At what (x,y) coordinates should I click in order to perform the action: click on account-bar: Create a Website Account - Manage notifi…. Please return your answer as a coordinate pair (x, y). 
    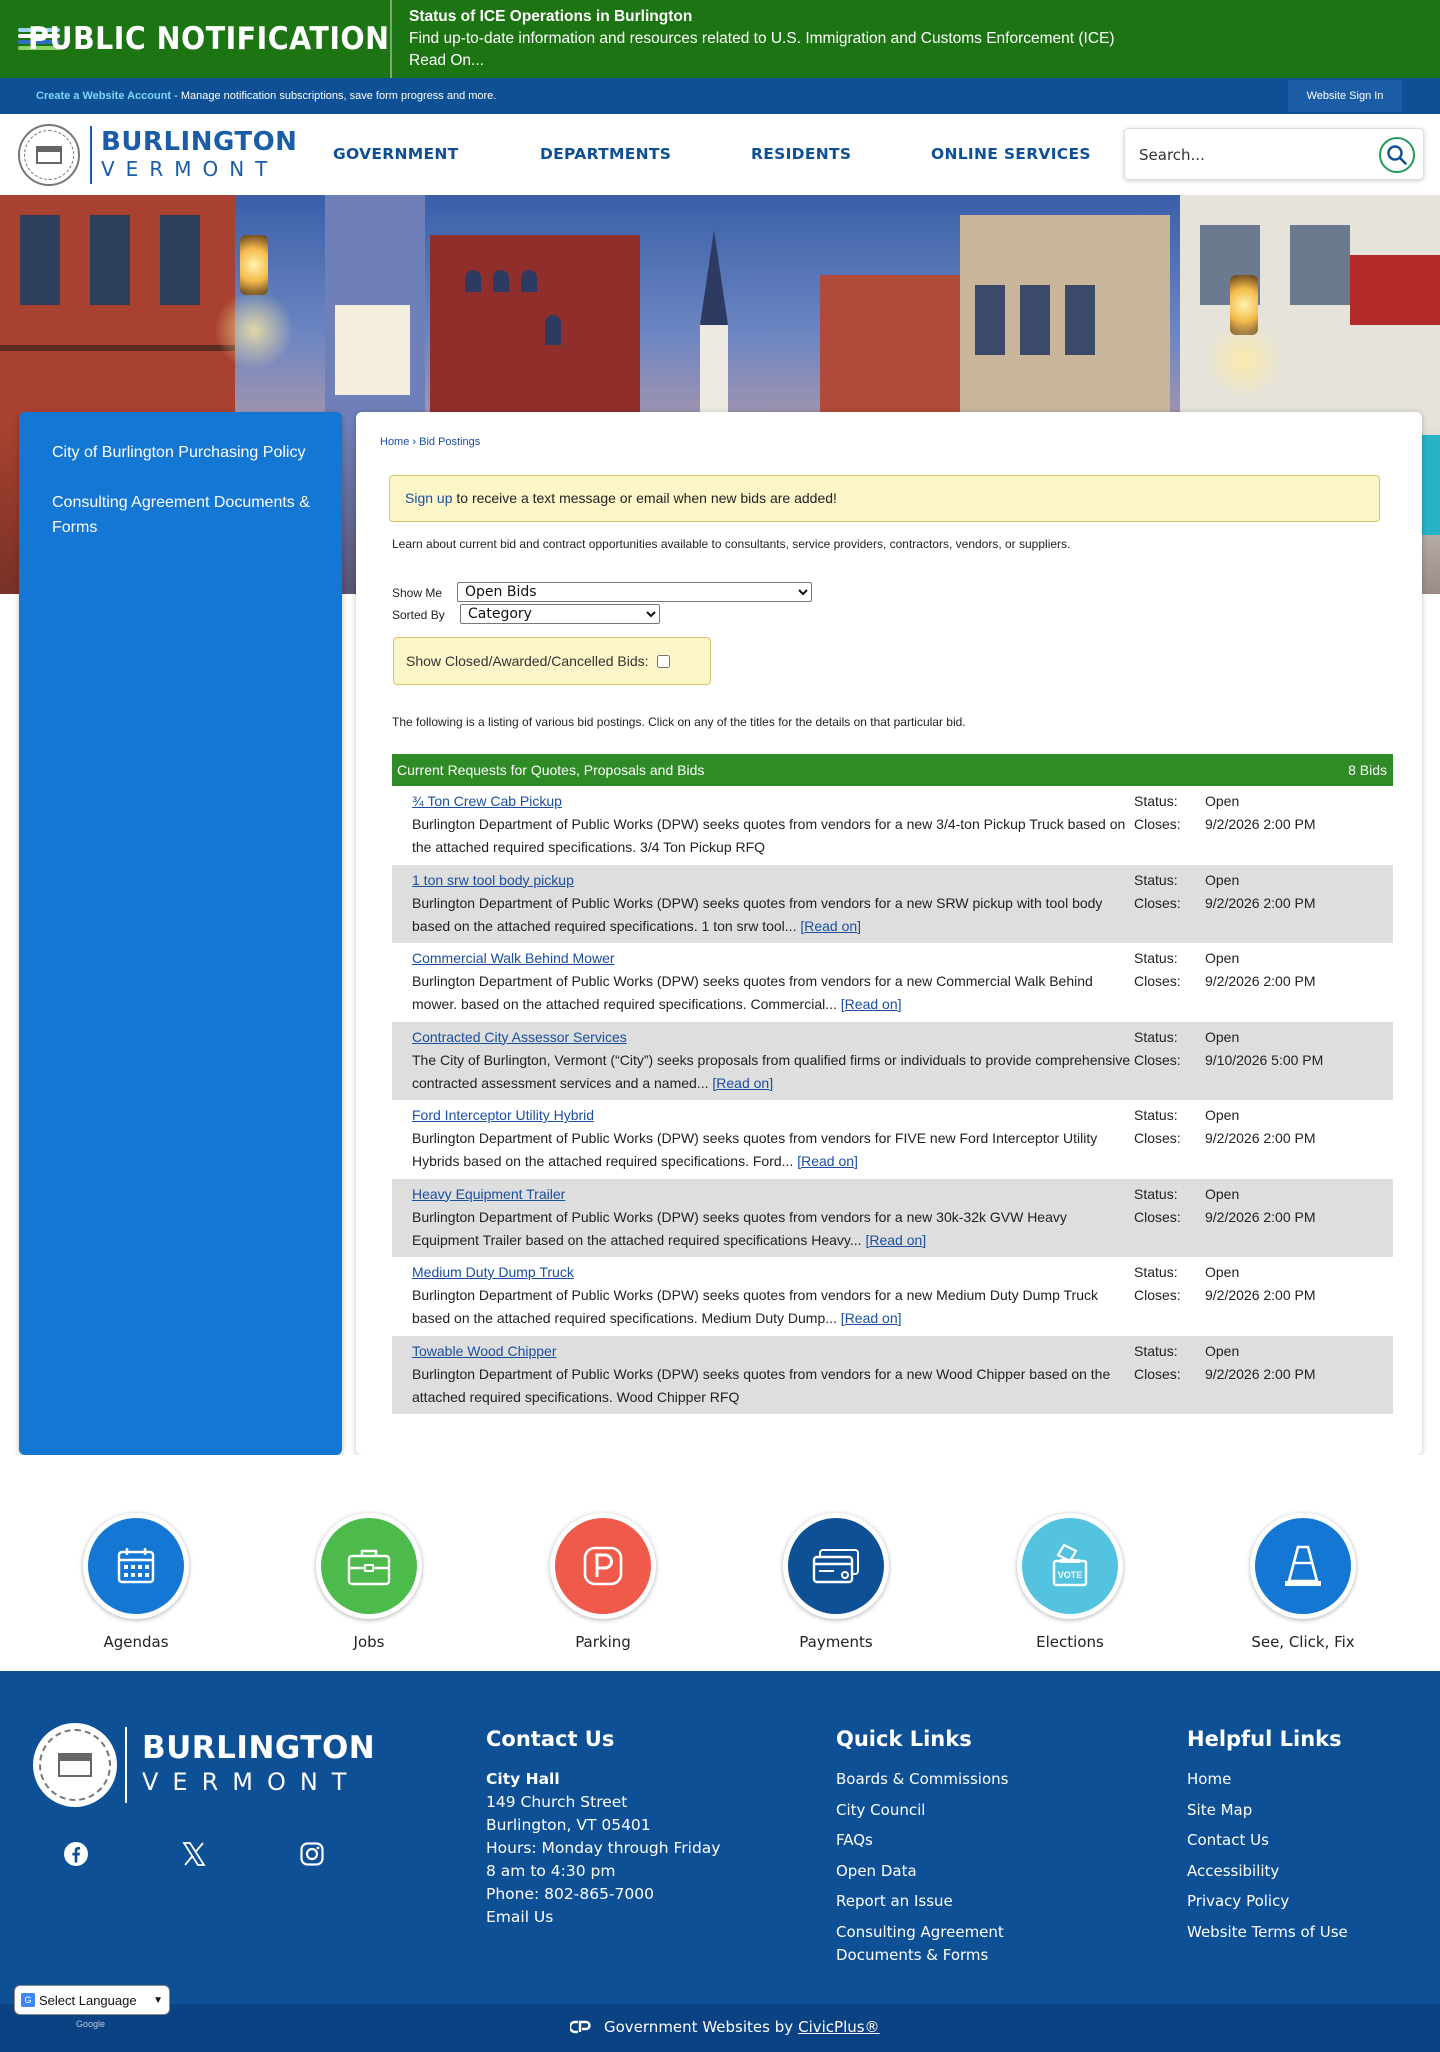
    Looking at the image, I should click on (720, 96).